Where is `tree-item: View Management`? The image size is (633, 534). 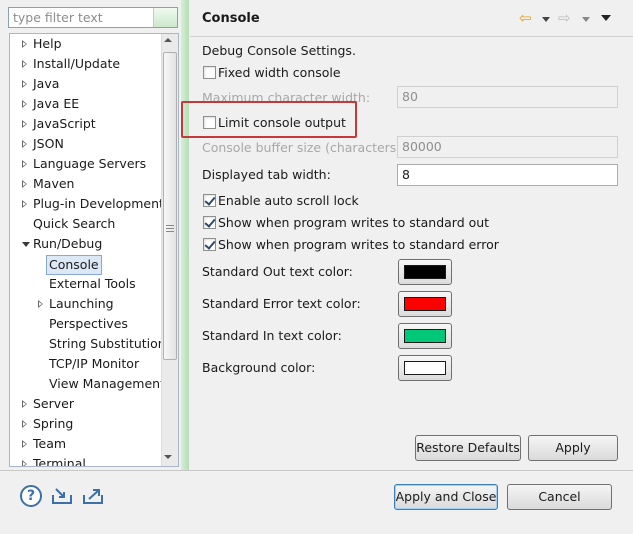 tree-item: View Management is located at coordinates (87, 384).